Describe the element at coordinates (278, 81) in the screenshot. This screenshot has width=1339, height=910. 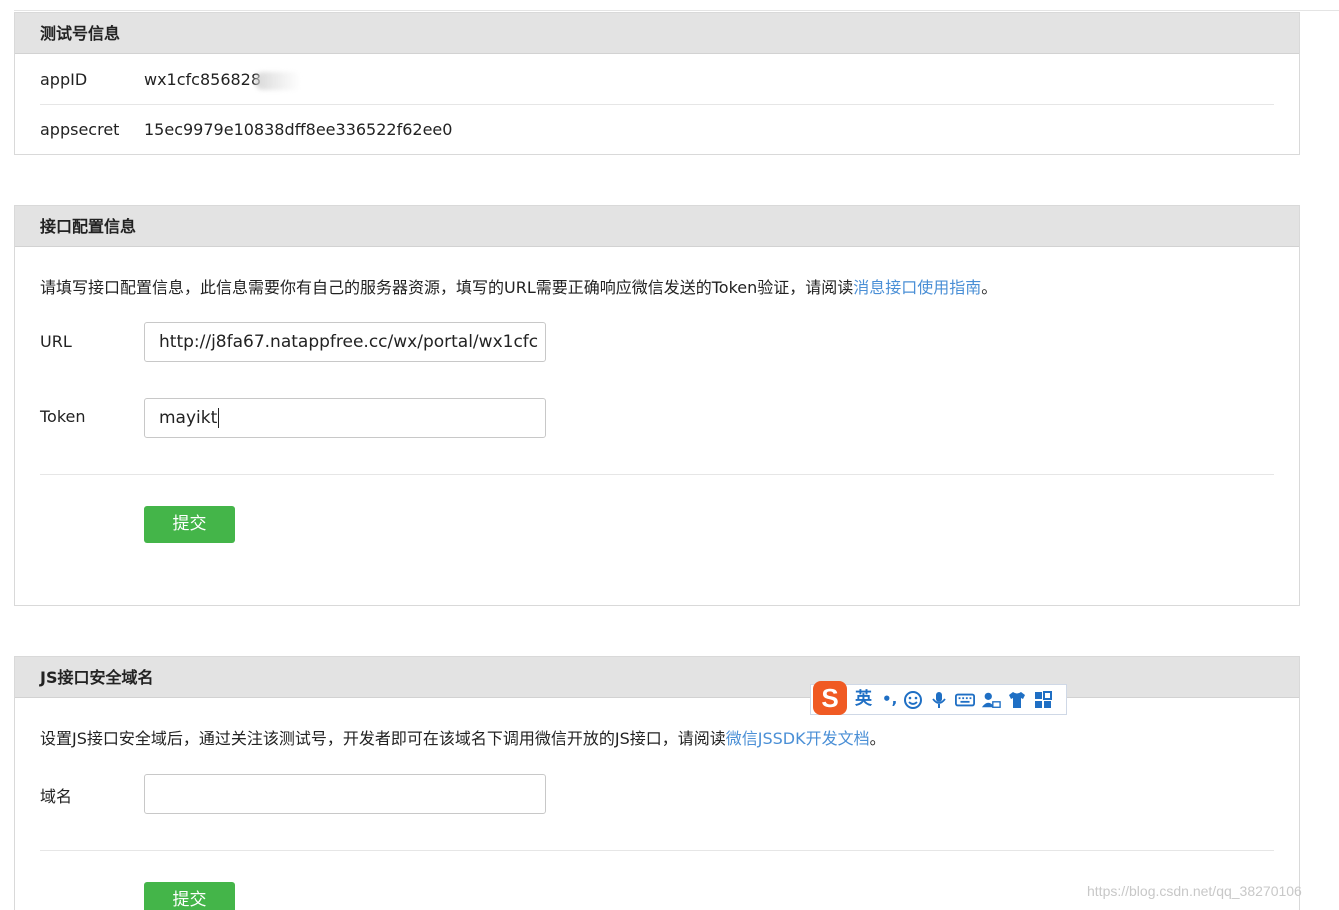
I see `redaction-blur` at that location.